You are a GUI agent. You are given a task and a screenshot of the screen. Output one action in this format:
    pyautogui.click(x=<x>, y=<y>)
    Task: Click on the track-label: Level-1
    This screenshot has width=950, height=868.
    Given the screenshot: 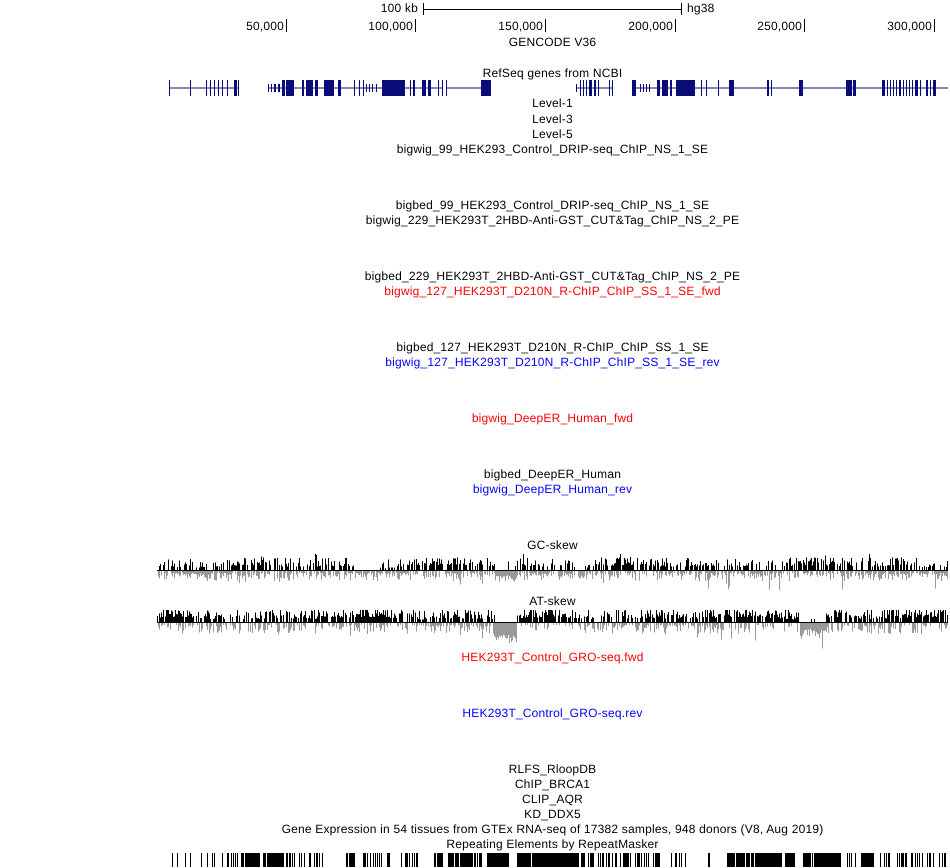 What is the action you would take?
    pyautogui.click(x=552, y=103)
    